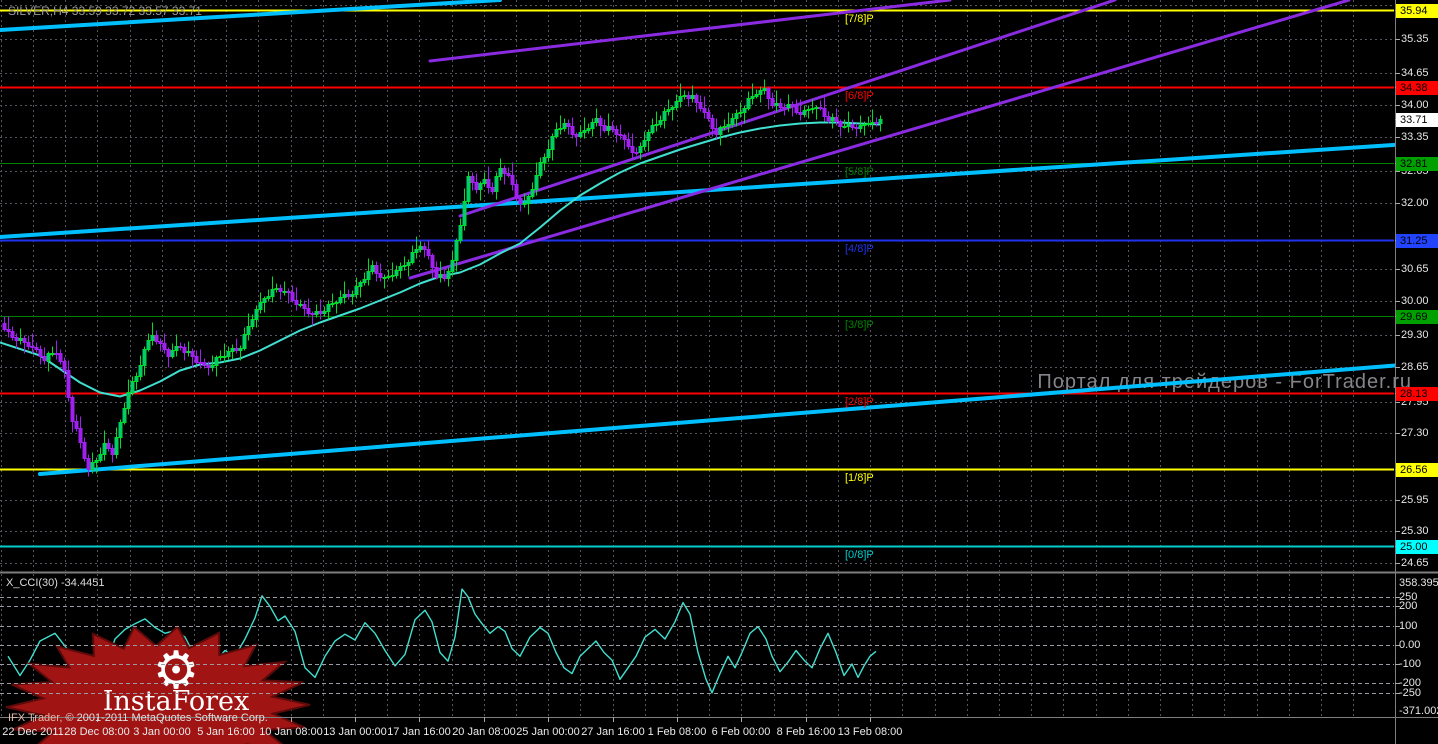 The width and height of the screenshot is (1438, 744). What do you see at coordinates (1415, 38) in the screenshot?
I see `price-tick-label: 35.35` at bounding box center [1415, 38].